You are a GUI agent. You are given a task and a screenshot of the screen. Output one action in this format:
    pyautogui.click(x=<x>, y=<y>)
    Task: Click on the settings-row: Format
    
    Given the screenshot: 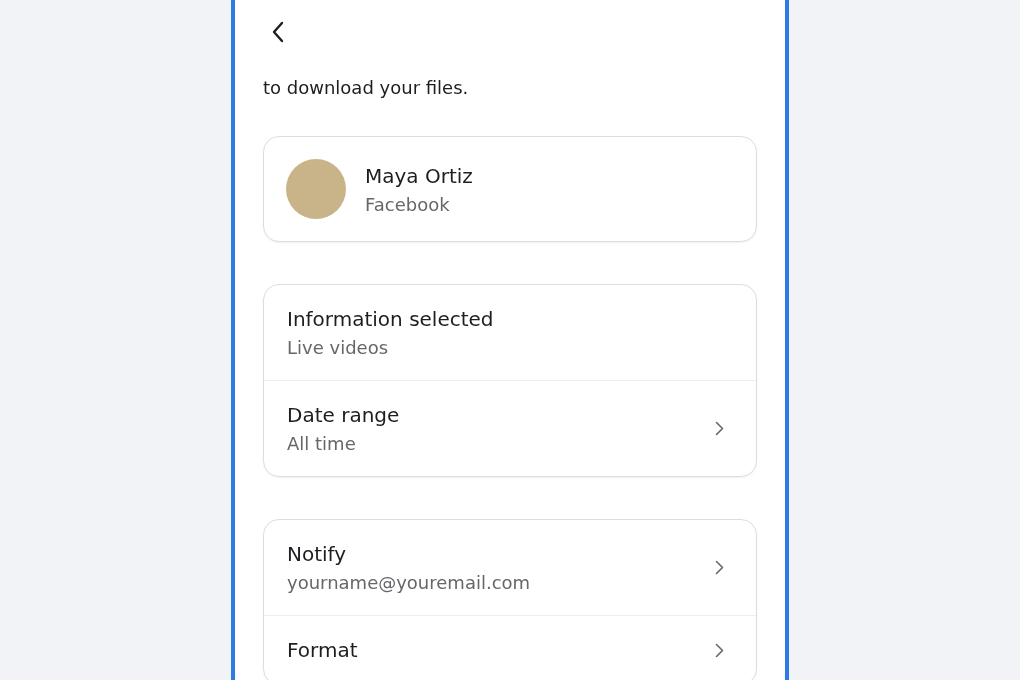 What is the action you would take?
    pyautogui.click(x=510, y=648)
    